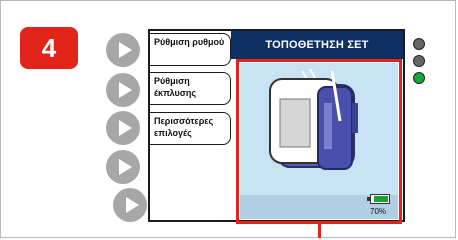 This screenshot has width=458, height=240. Describe the element at coordinates (317, 45) in the screenshot. I see `screen-title: ΤΟΠΟΘΕΤΗΣΗ ΣΕΤ` at that location.